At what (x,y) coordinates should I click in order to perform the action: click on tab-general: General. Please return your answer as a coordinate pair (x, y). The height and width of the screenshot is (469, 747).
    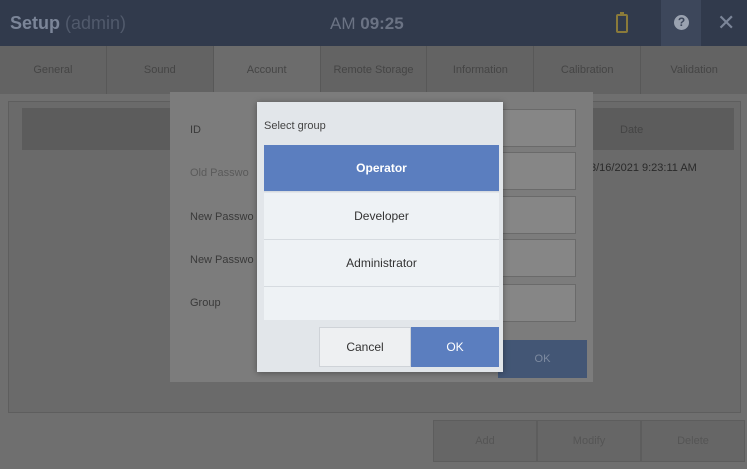
    Looking at the image, I should click on (53, 70).